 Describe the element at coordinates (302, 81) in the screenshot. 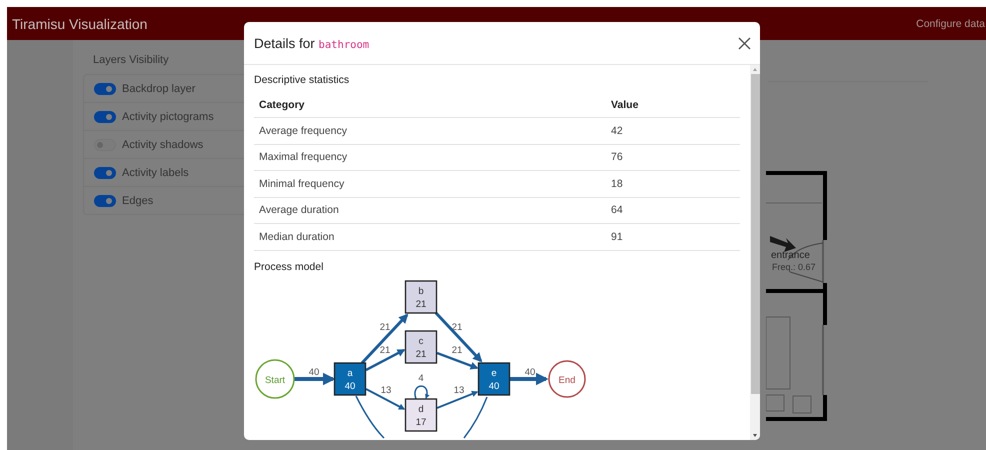

I see `section-heading: Descriptive statistics` at that location.